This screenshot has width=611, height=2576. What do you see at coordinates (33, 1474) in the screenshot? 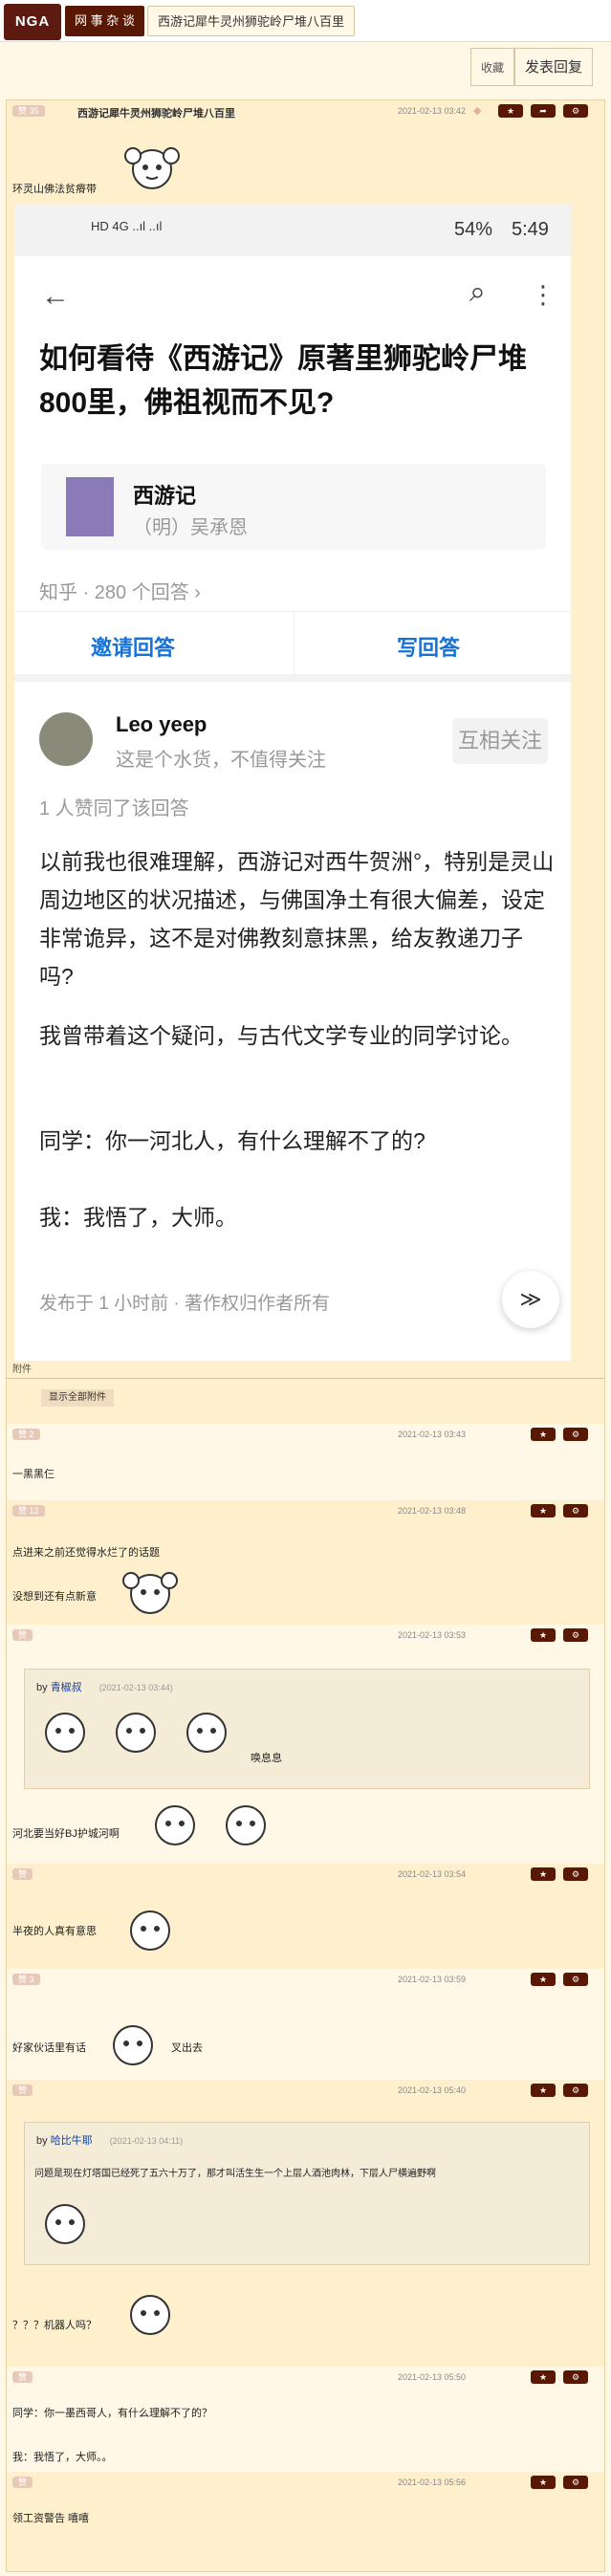
I see `reply-text: 一黑黑仨` at bounding box center [33, 1474].